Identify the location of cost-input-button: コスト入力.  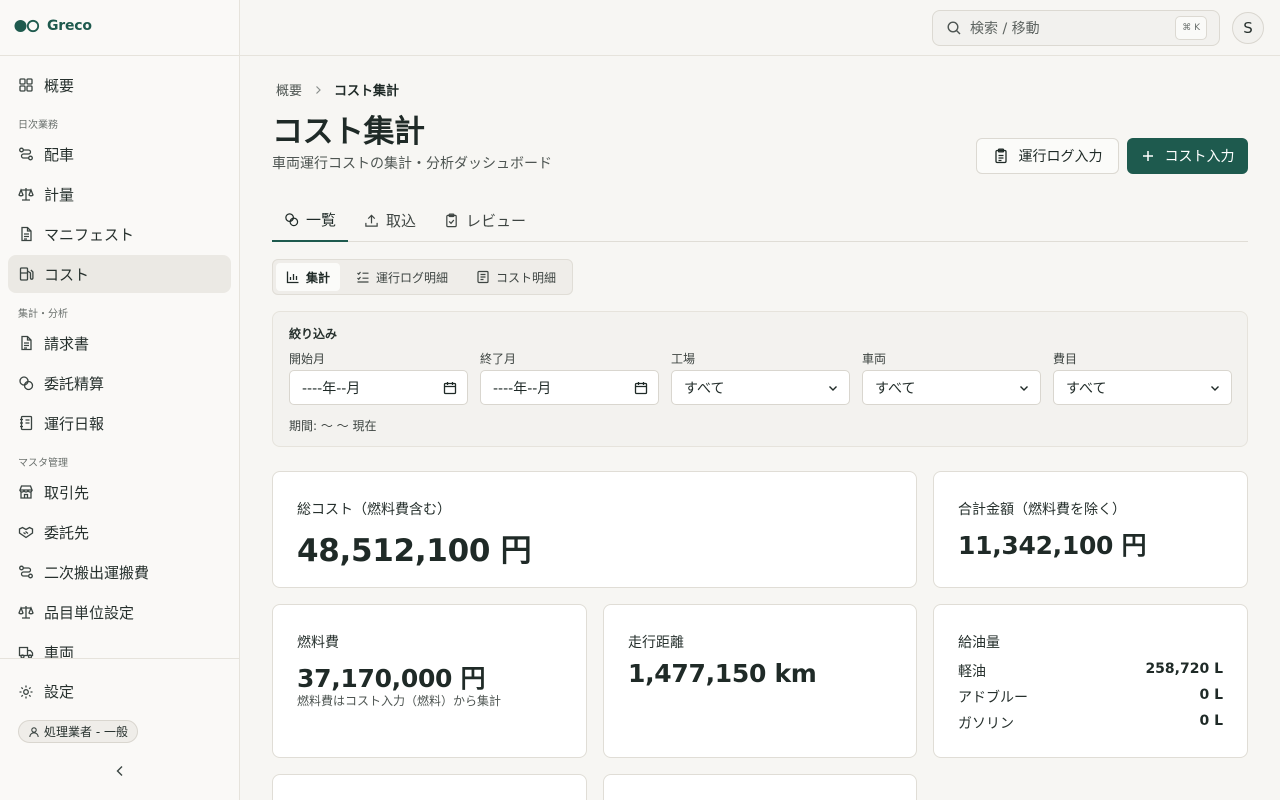
(1187, 156).